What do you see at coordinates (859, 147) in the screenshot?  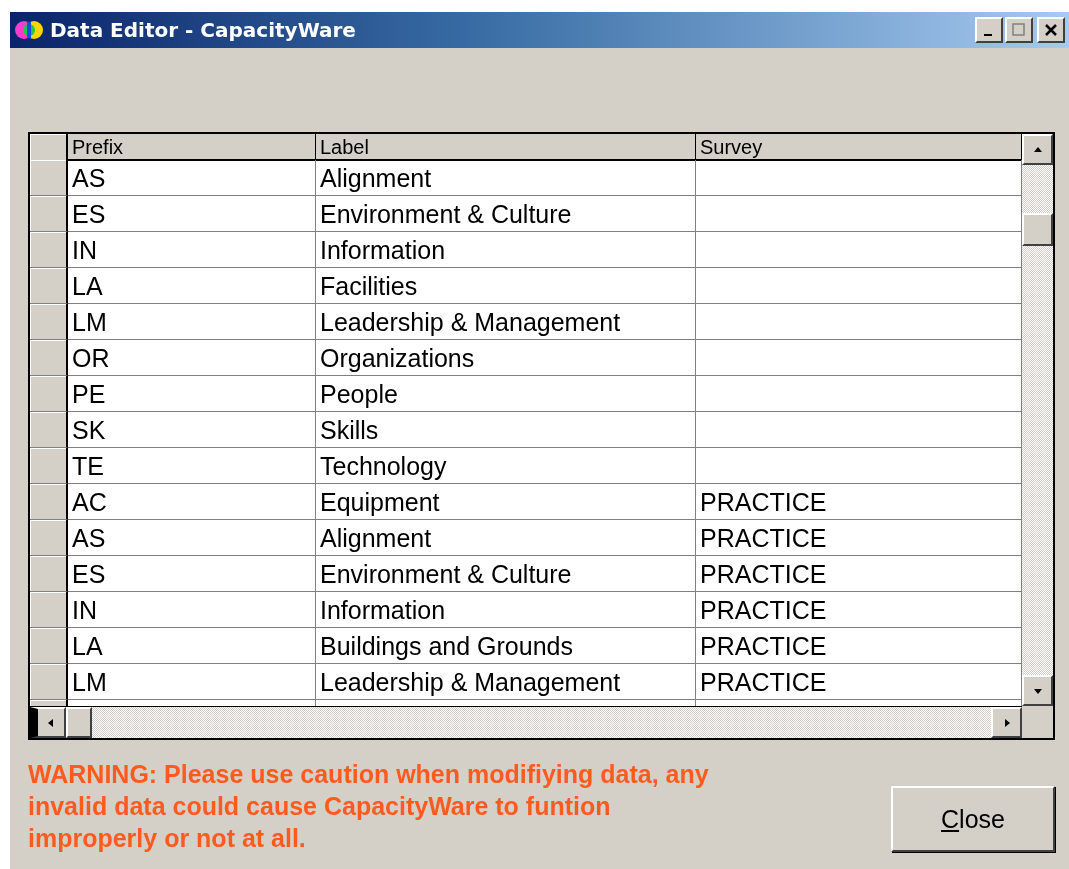 I see `column-header: Survey` at bounding box center [859, 147].